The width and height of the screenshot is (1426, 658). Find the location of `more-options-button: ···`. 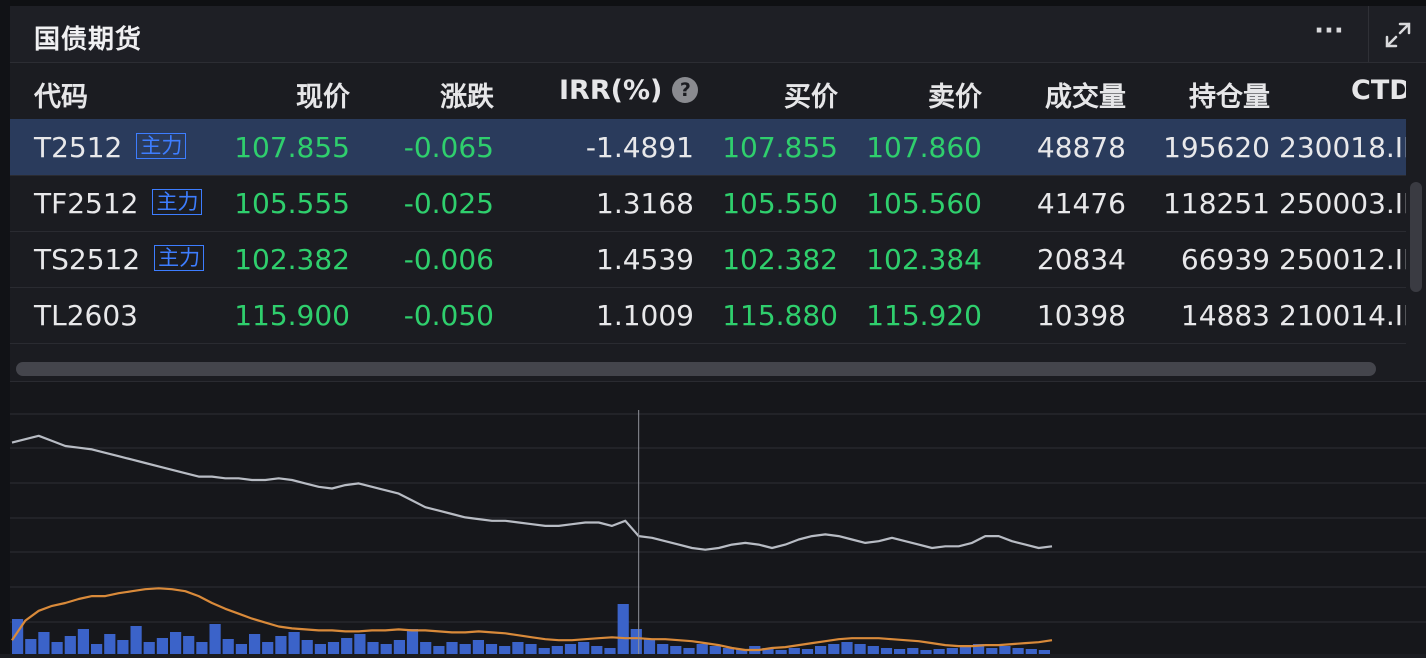

more-options-button: ··· is located at coordinates (1329, 34).